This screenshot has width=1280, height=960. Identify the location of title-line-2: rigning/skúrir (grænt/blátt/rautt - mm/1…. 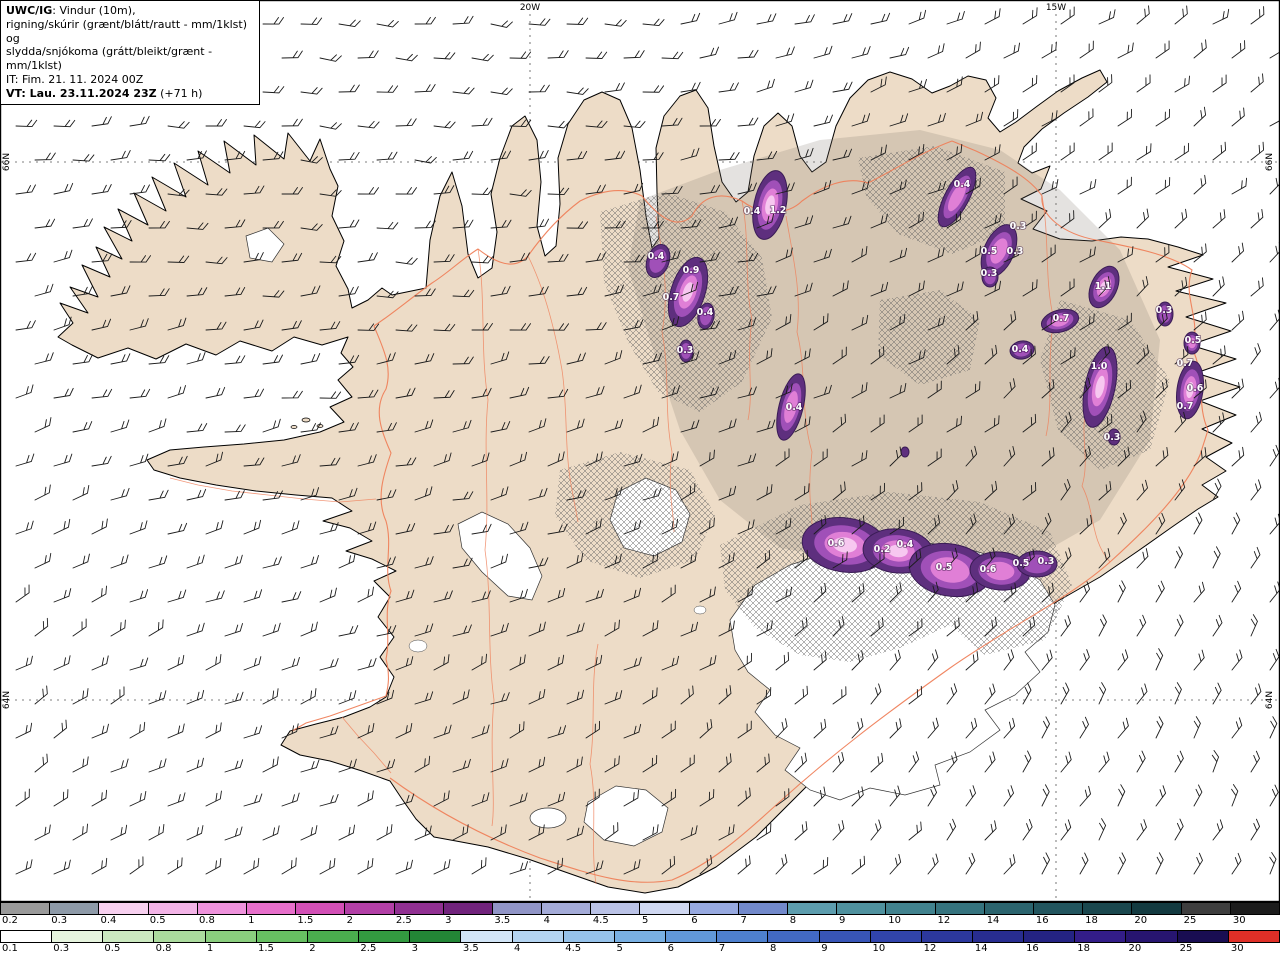
(127, 31).